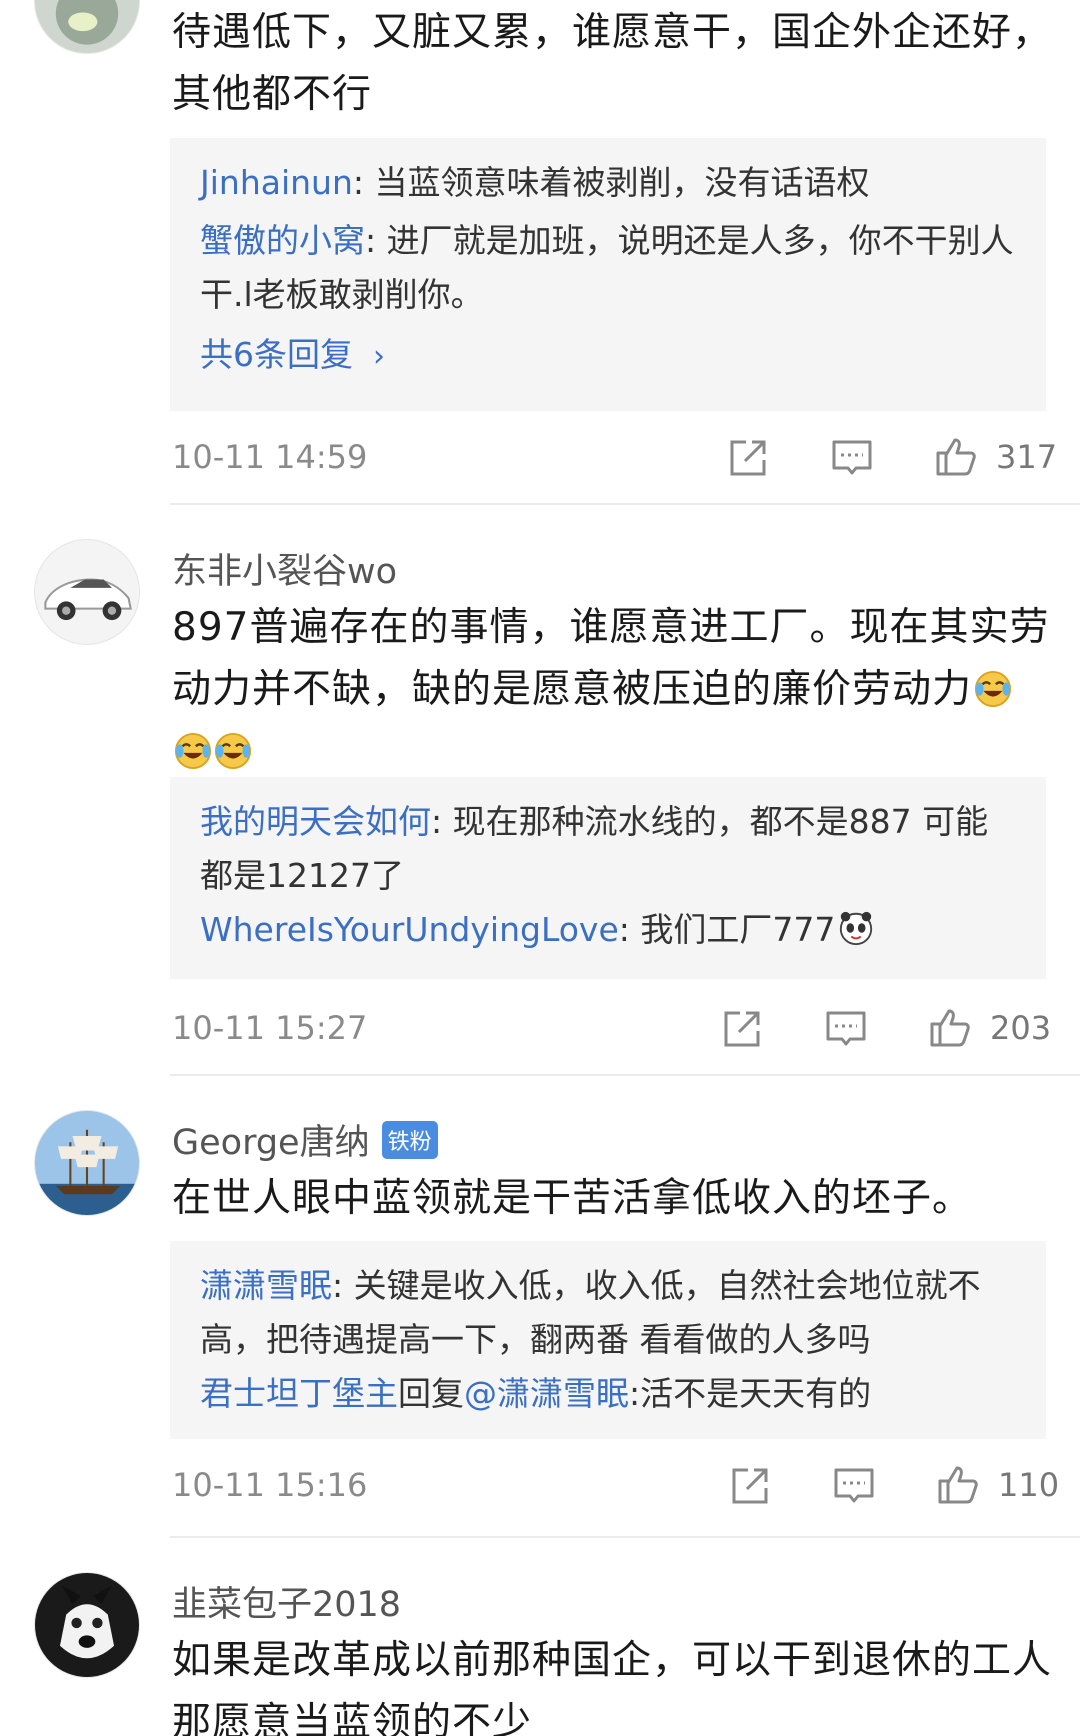 This screenshot has width=1080, height=1736. I want to click on reply-item: 君士坦丁堡主回复@潇潇雪眠:活不是天天有的, so click(609, 1394).